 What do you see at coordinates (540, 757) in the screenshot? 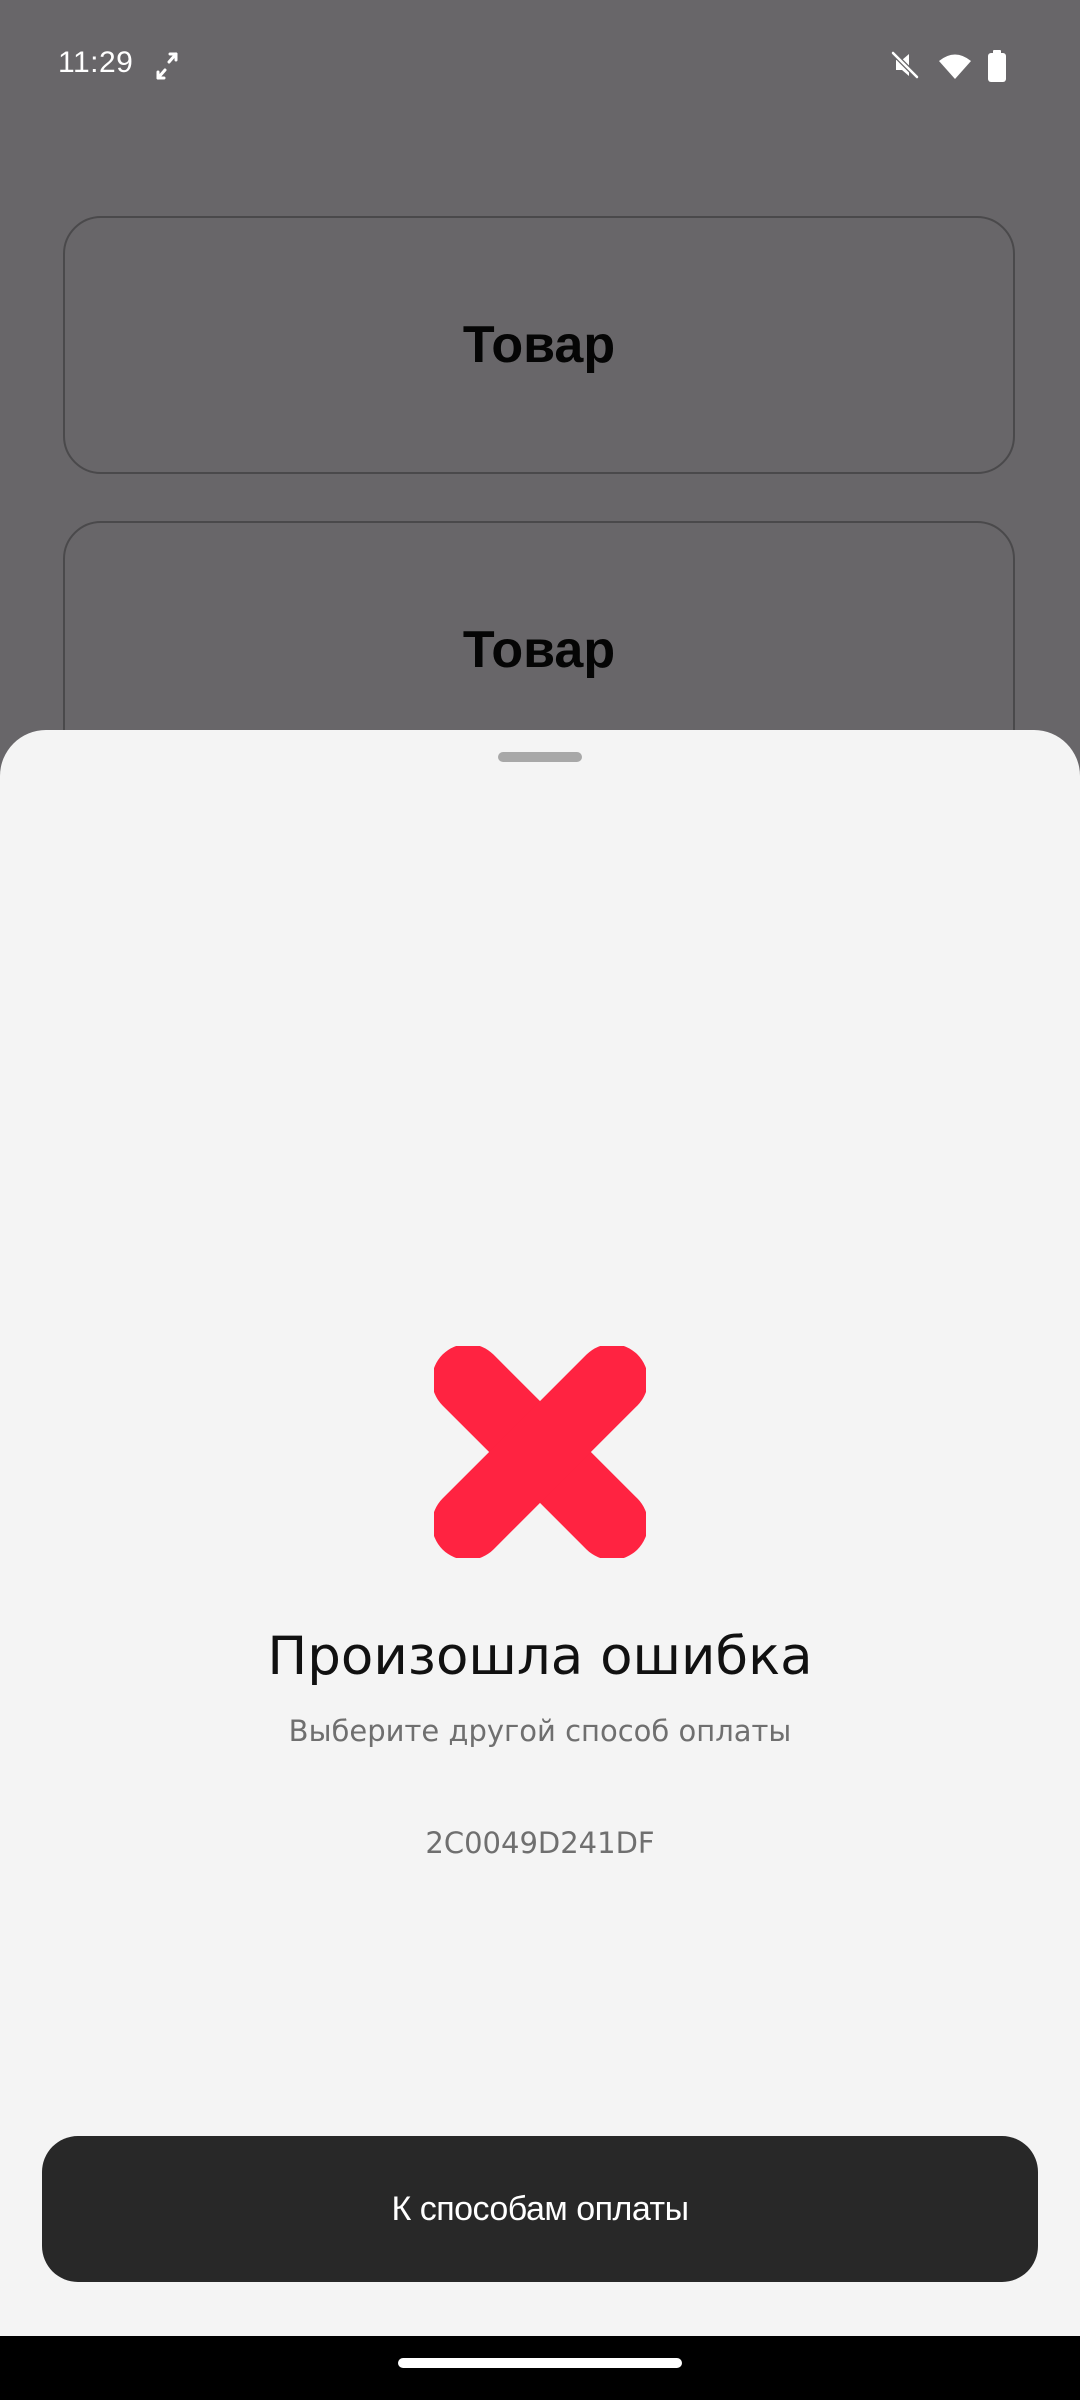
I see `sheet-drag-handle` at bounding box center [540, 757].